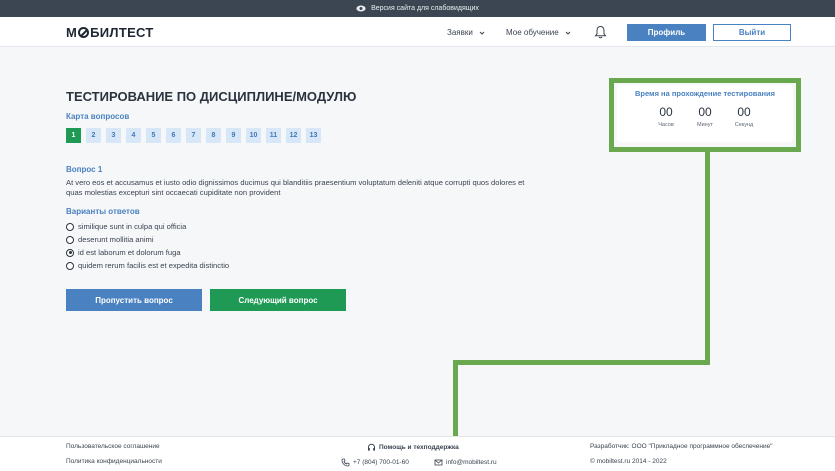 This screenshot has height=471, width=835. Describe the element at coordinates (532, 32) in the screenshot. I see `nav-my-learning-label: Мое обучение` at that location.